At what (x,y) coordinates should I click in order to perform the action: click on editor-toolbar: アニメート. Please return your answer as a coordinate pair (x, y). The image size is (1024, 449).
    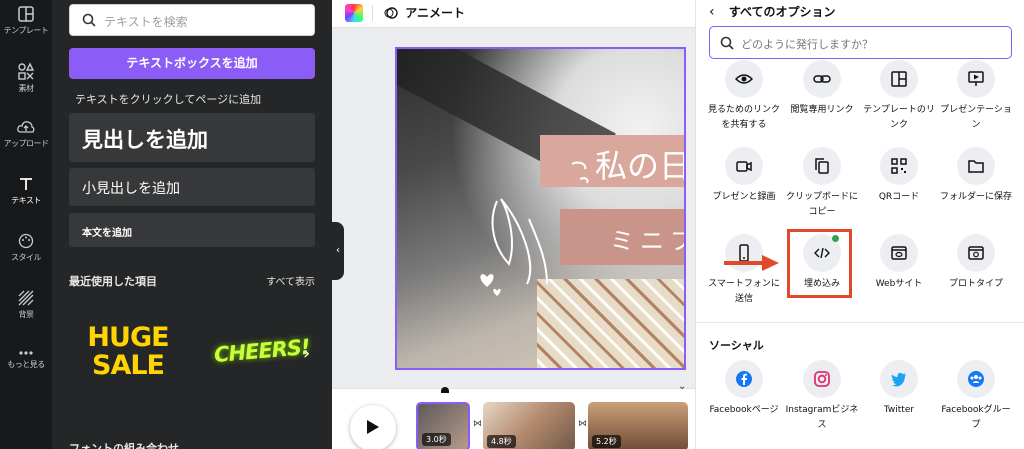
    Looking at the image, I should click on (513, 14).